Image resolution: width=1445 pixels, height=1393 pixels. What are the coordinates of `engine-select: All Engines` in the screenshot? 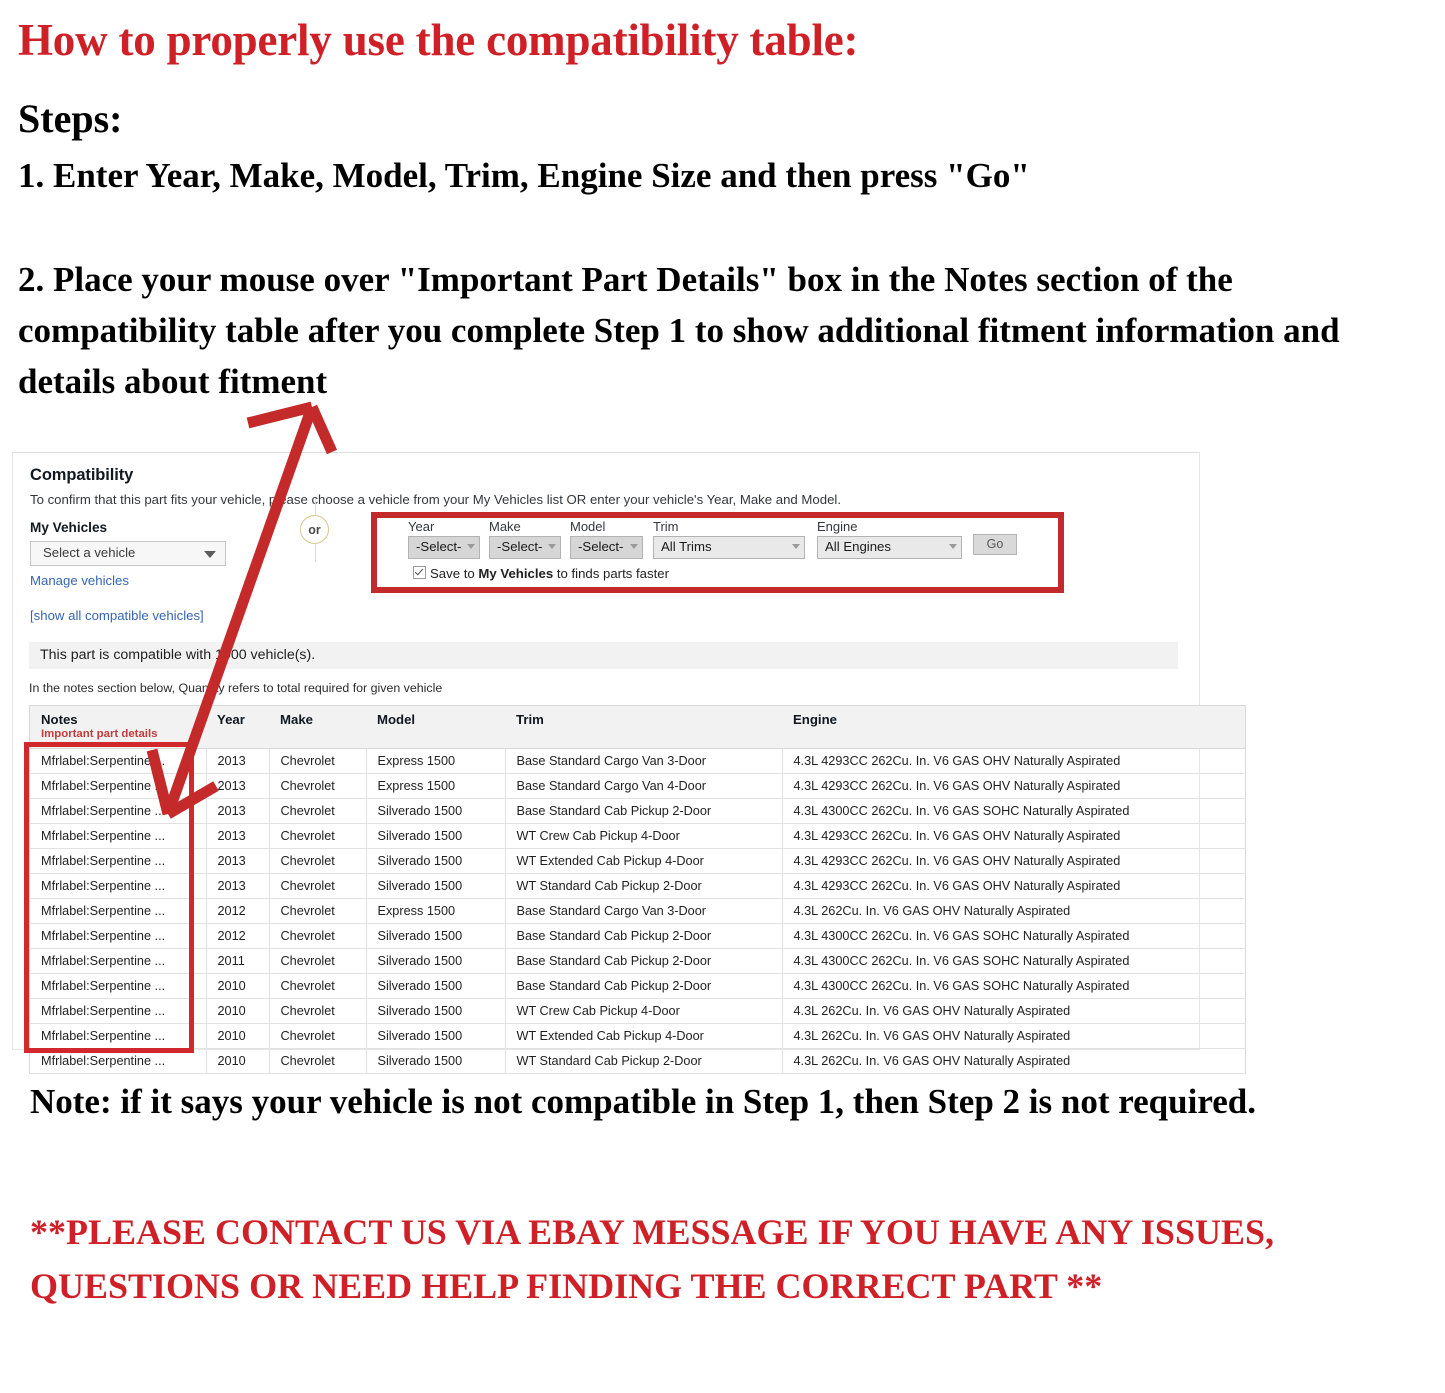 It's located at (889, 547).